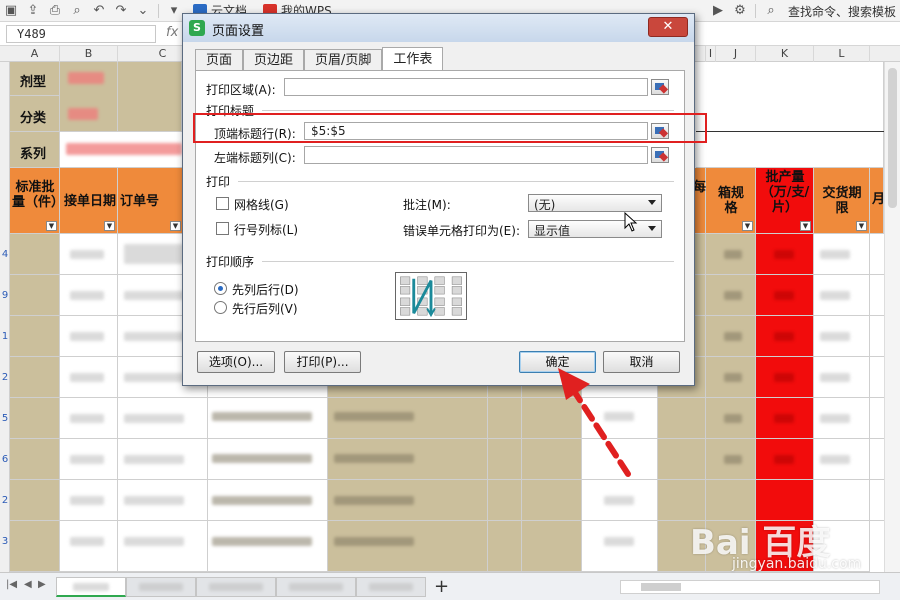  Describe the element at coordinates (241, 90) in the screenshot. I see `print-area-label: 打印区域(A):` at that location.